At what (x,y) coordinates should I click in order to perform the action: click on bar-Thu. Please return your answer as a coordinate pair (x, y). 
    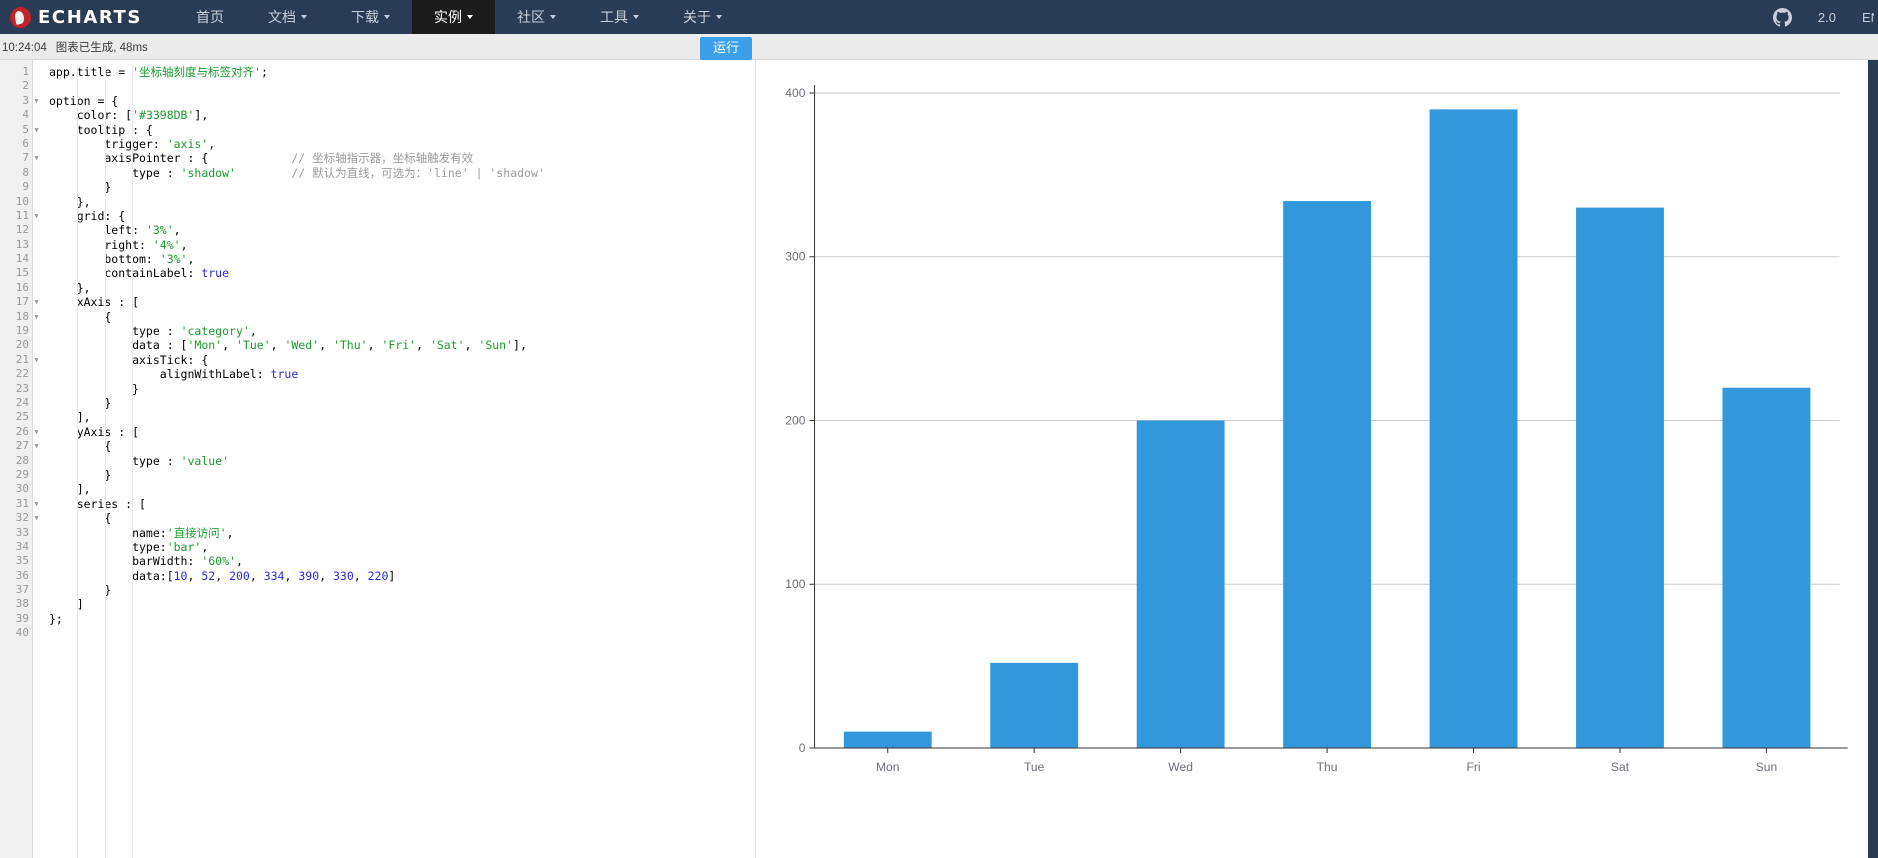
    Looking at the image, I should click on (1327, 474).